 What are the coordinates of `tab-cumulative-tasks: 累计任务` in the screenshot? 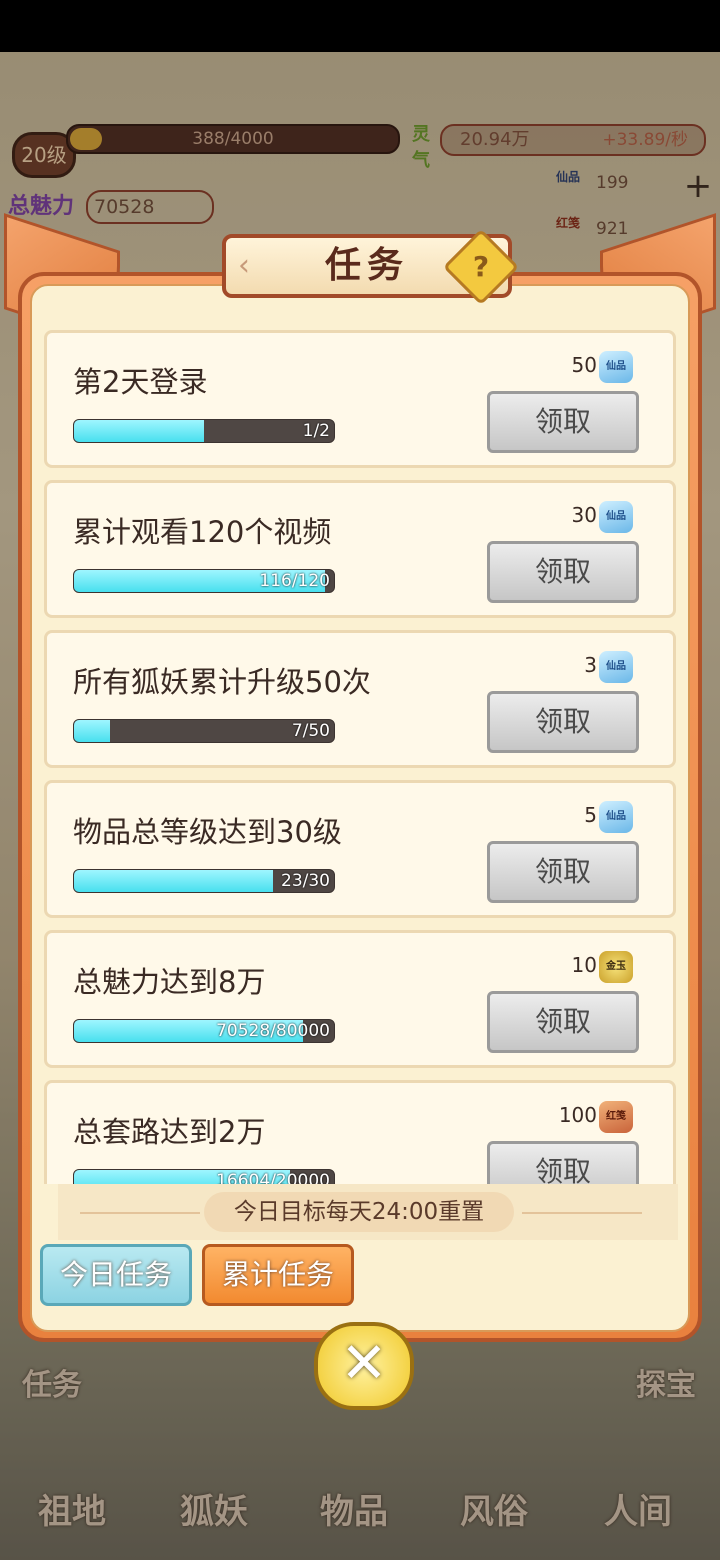 It's located at (278, 1275).